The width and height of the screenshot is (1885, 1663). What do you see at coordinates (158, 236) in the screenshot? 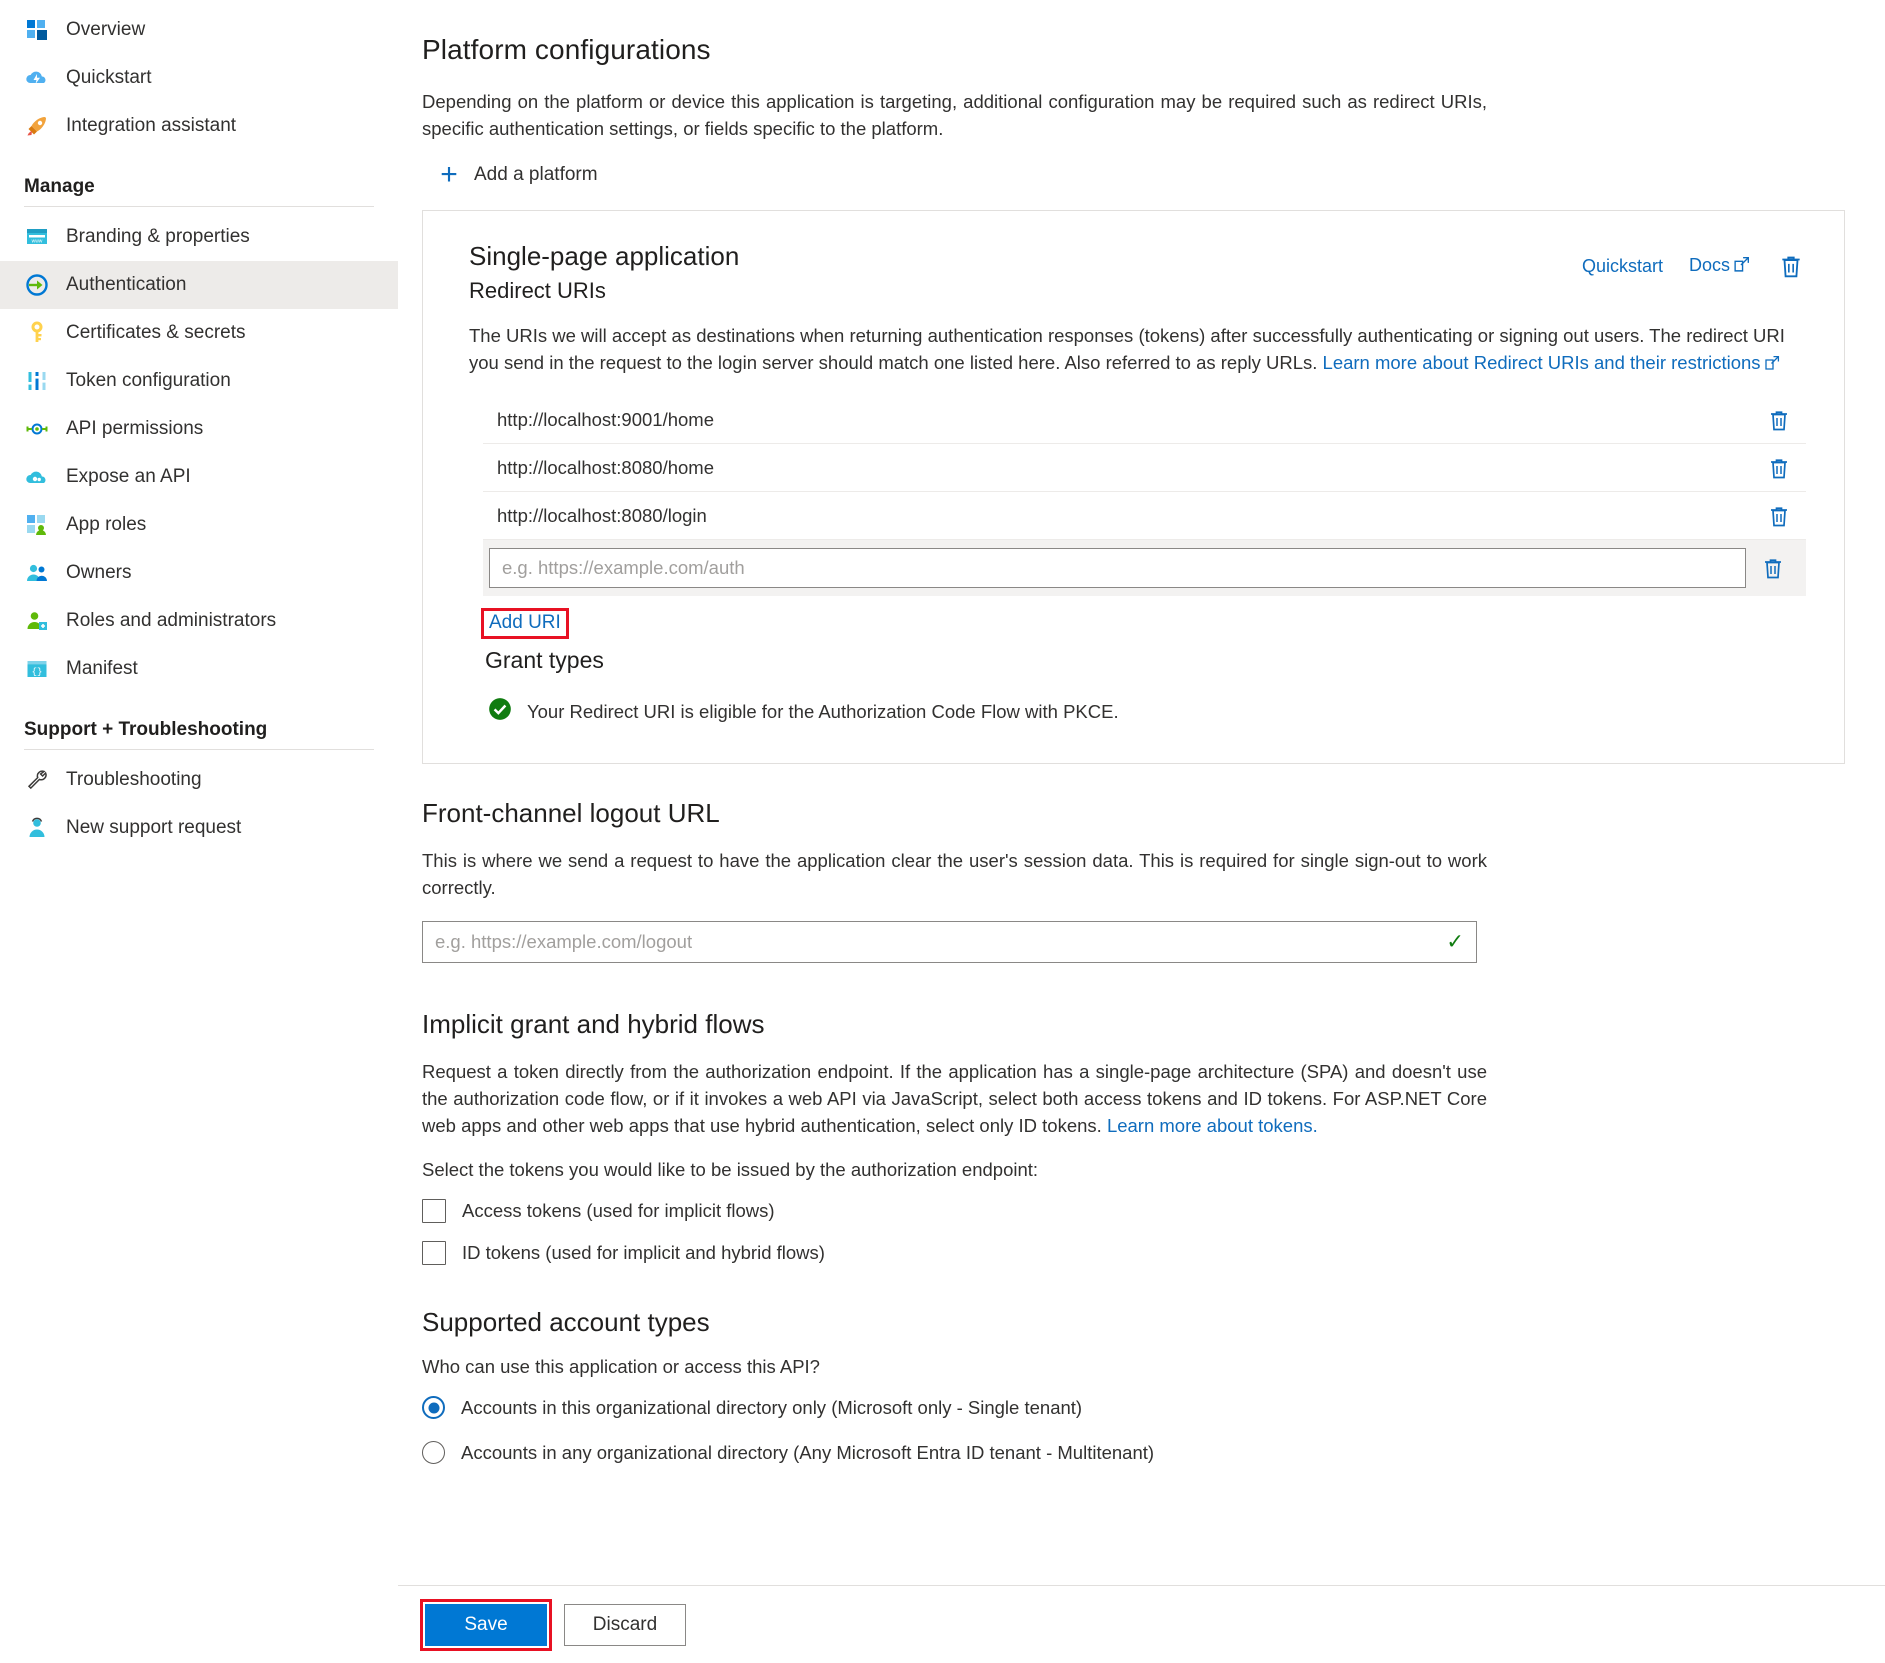
I see `sidebar-item-label: Branding & properties` at bounding box center [158, 236].